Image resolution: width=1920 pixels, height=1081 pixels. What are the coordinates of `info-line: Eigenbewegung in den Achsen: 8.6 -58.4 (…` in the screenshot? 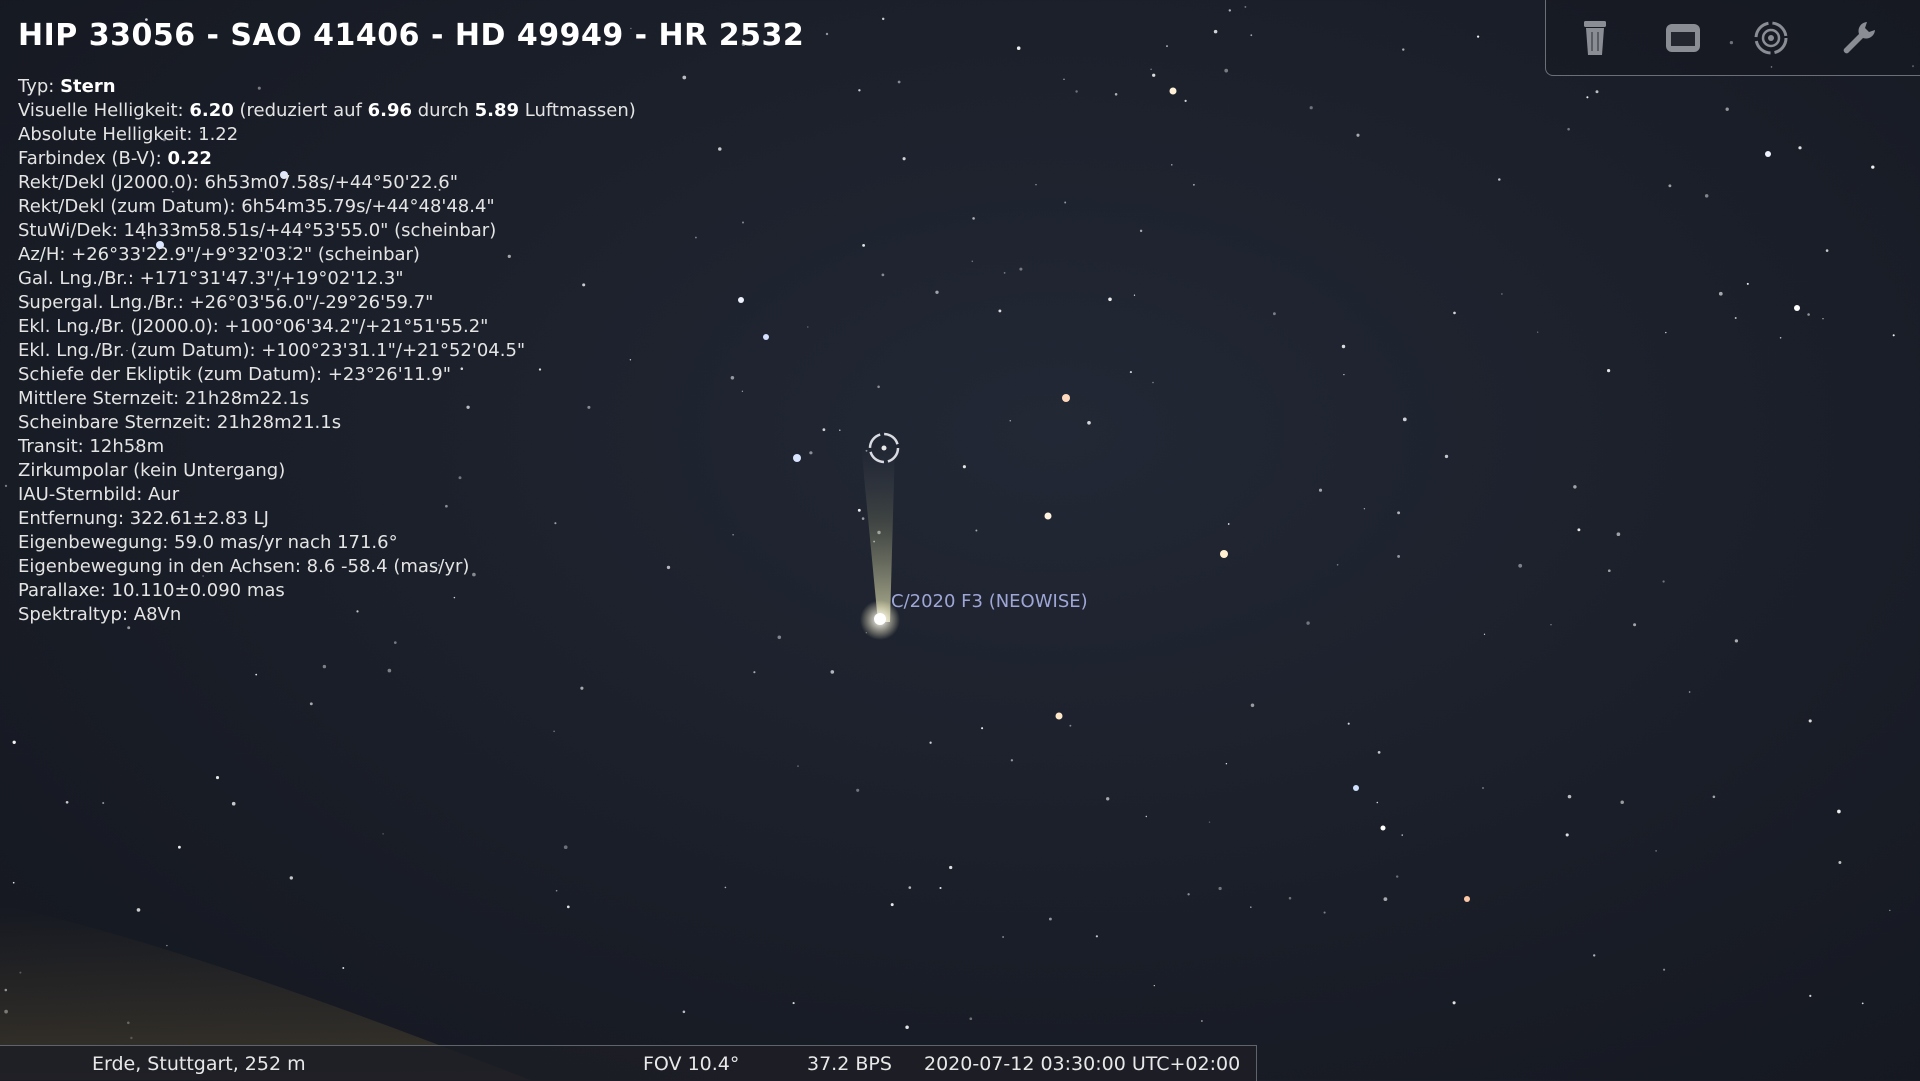 It's located at (327, 567).